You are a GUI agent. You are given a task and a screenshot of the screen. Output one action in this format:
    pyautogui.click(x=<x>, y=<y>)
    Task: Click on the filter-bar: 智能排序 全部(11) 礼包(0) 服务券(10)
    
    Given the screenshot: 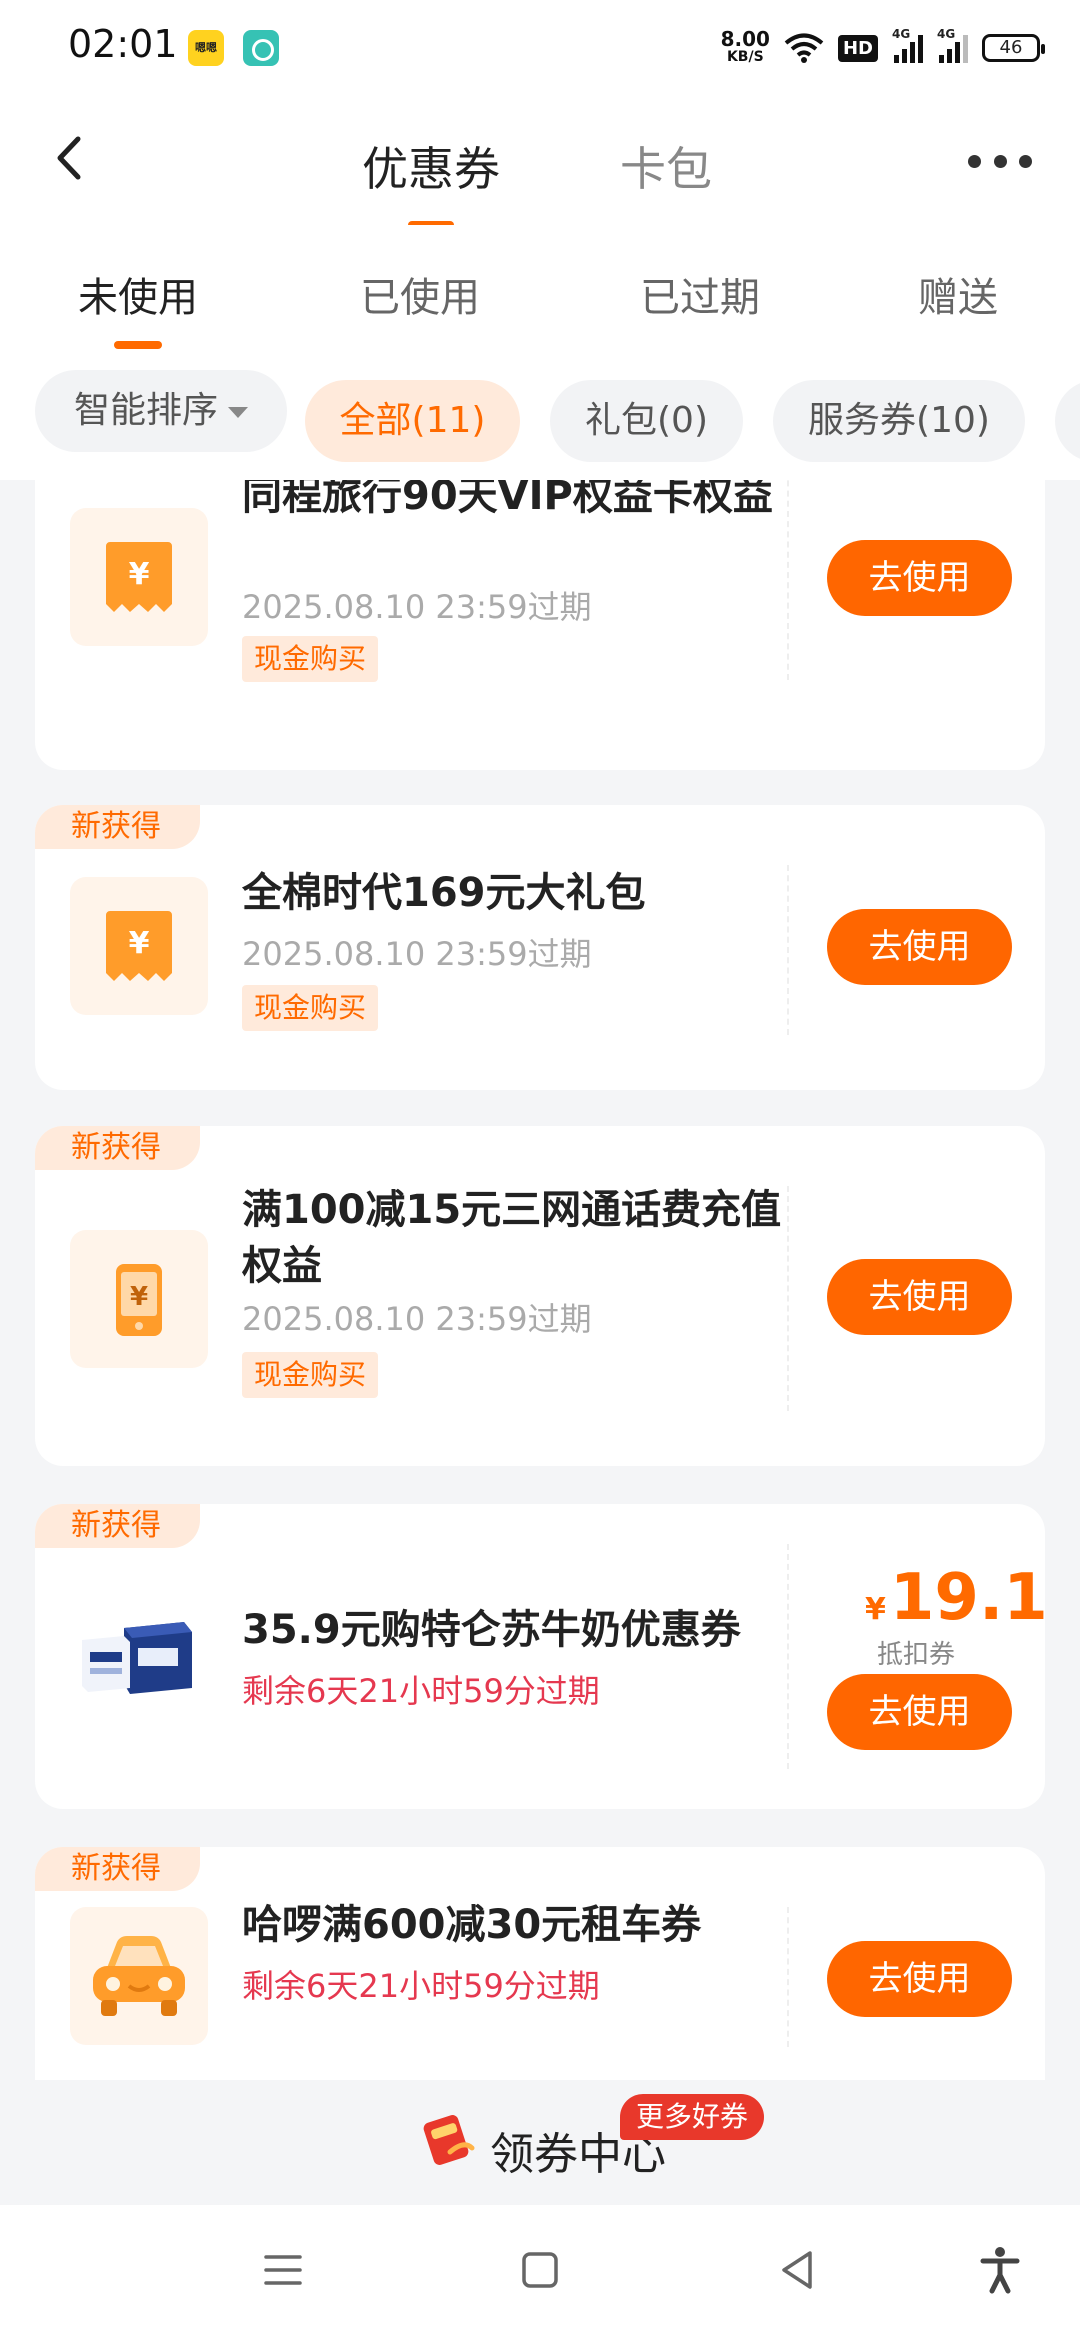 What is the action you would take?
    pyautogui.click(x=540, y=417)
    